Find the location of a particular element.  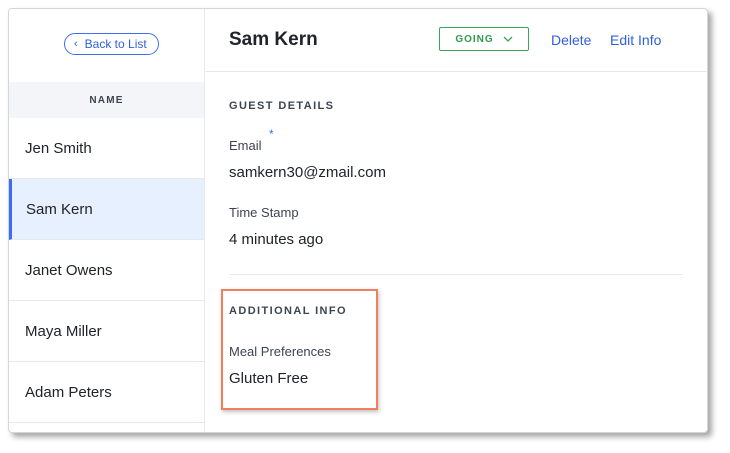

chevron-left-icon: ‹ is located at coordinates (76, 43).